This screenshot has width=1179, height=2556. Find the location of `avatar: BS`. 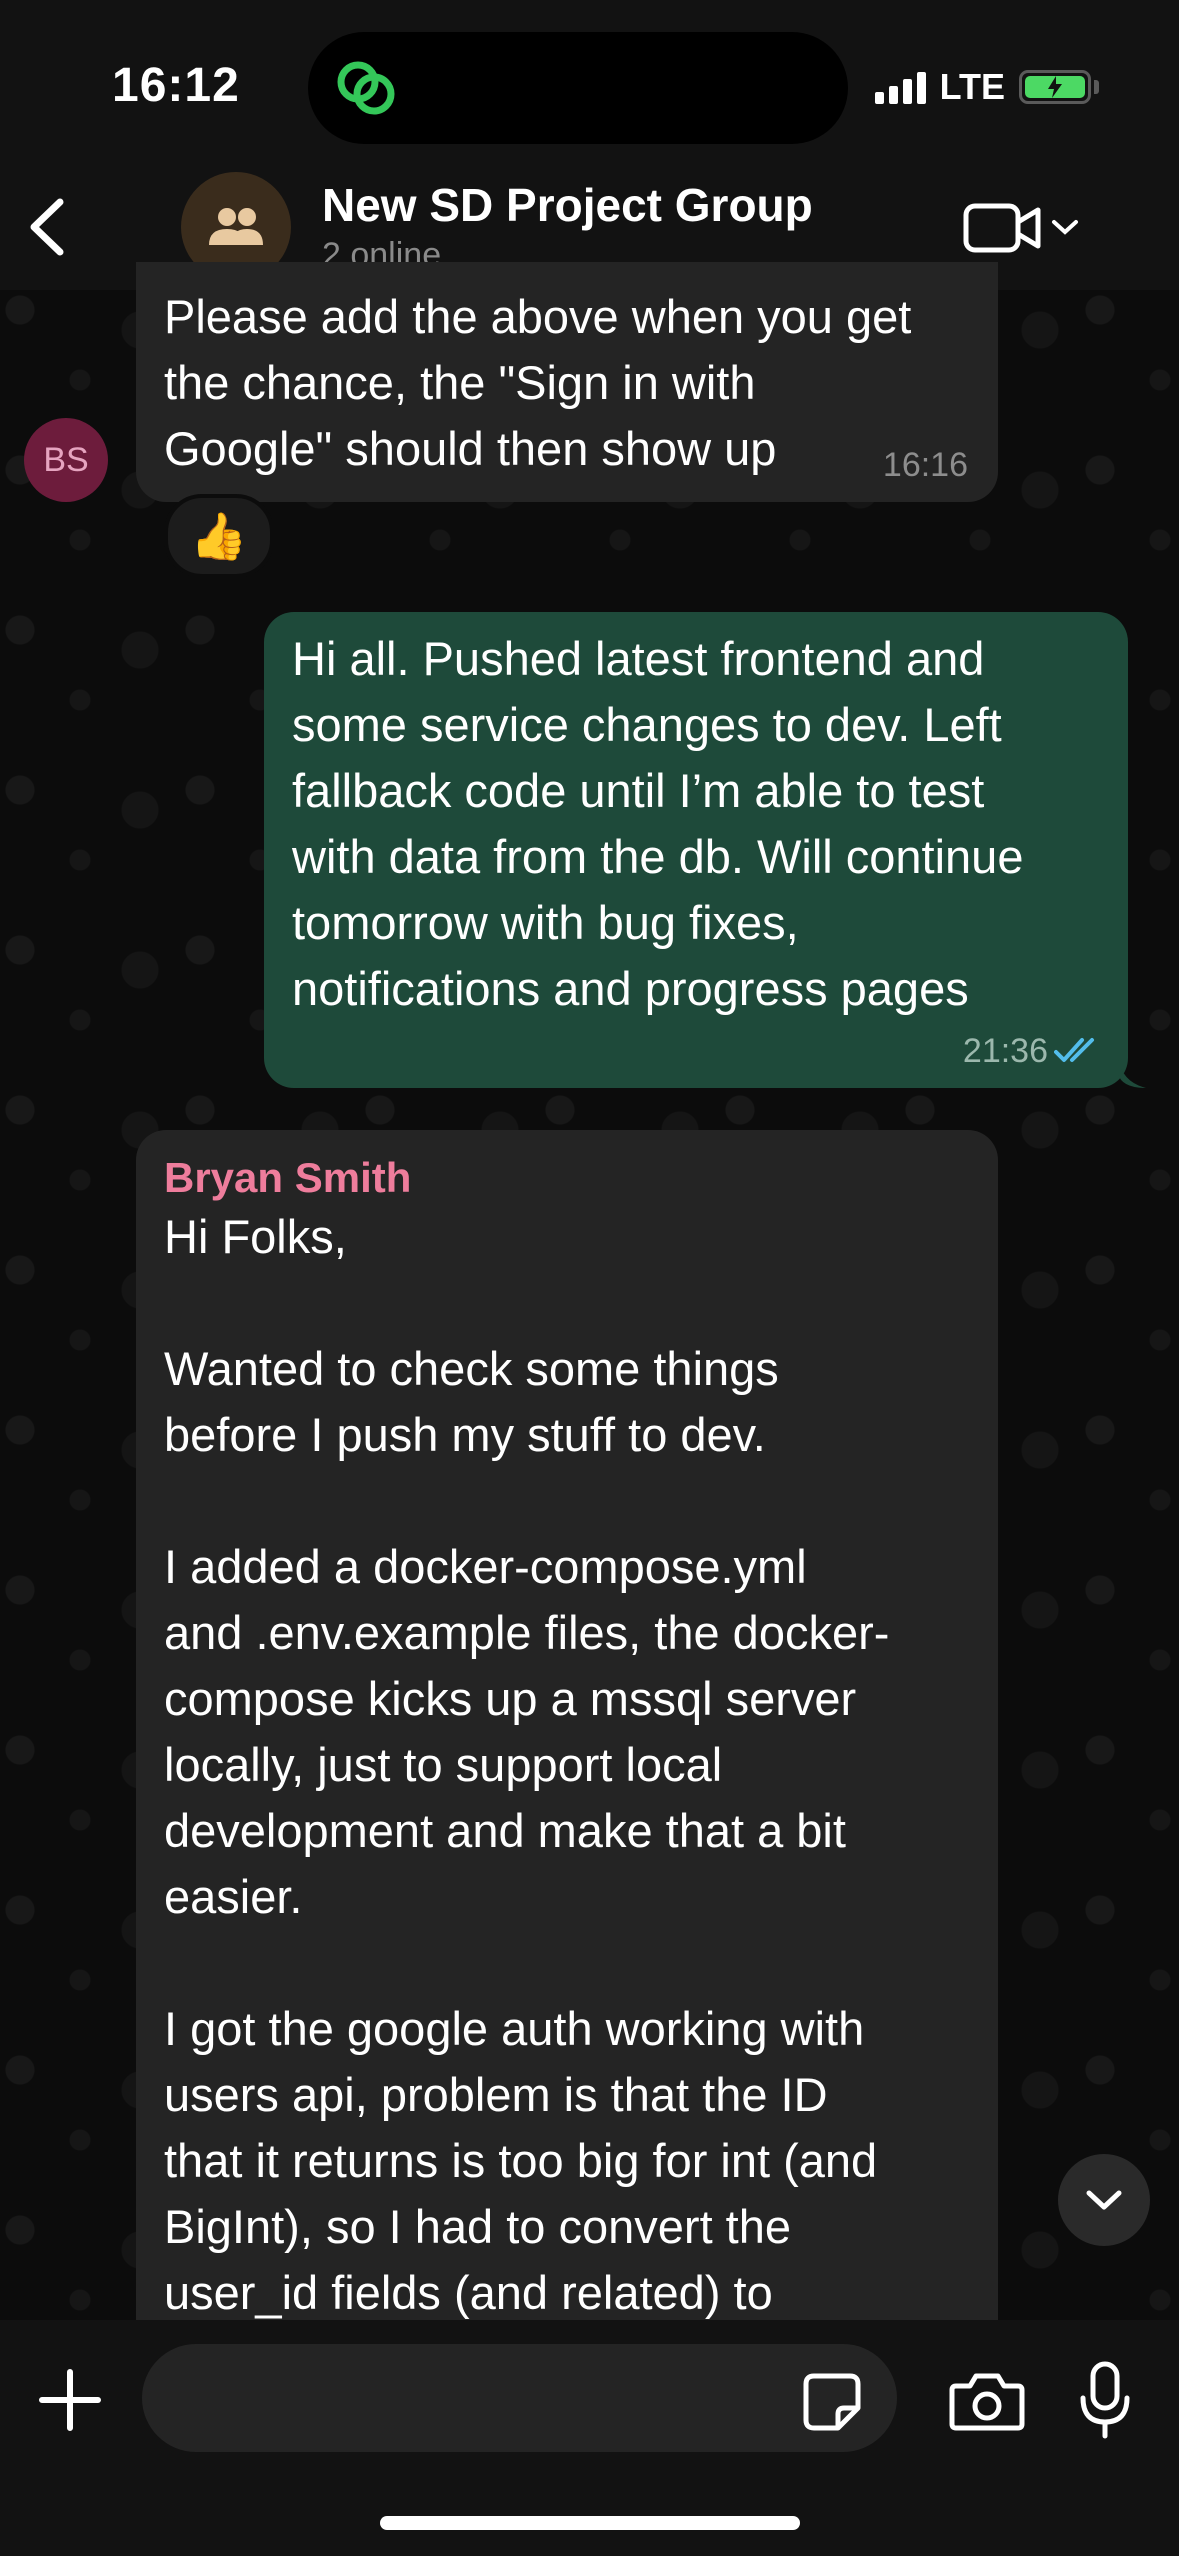

avatar: BS is located at coordinates (66, 460).